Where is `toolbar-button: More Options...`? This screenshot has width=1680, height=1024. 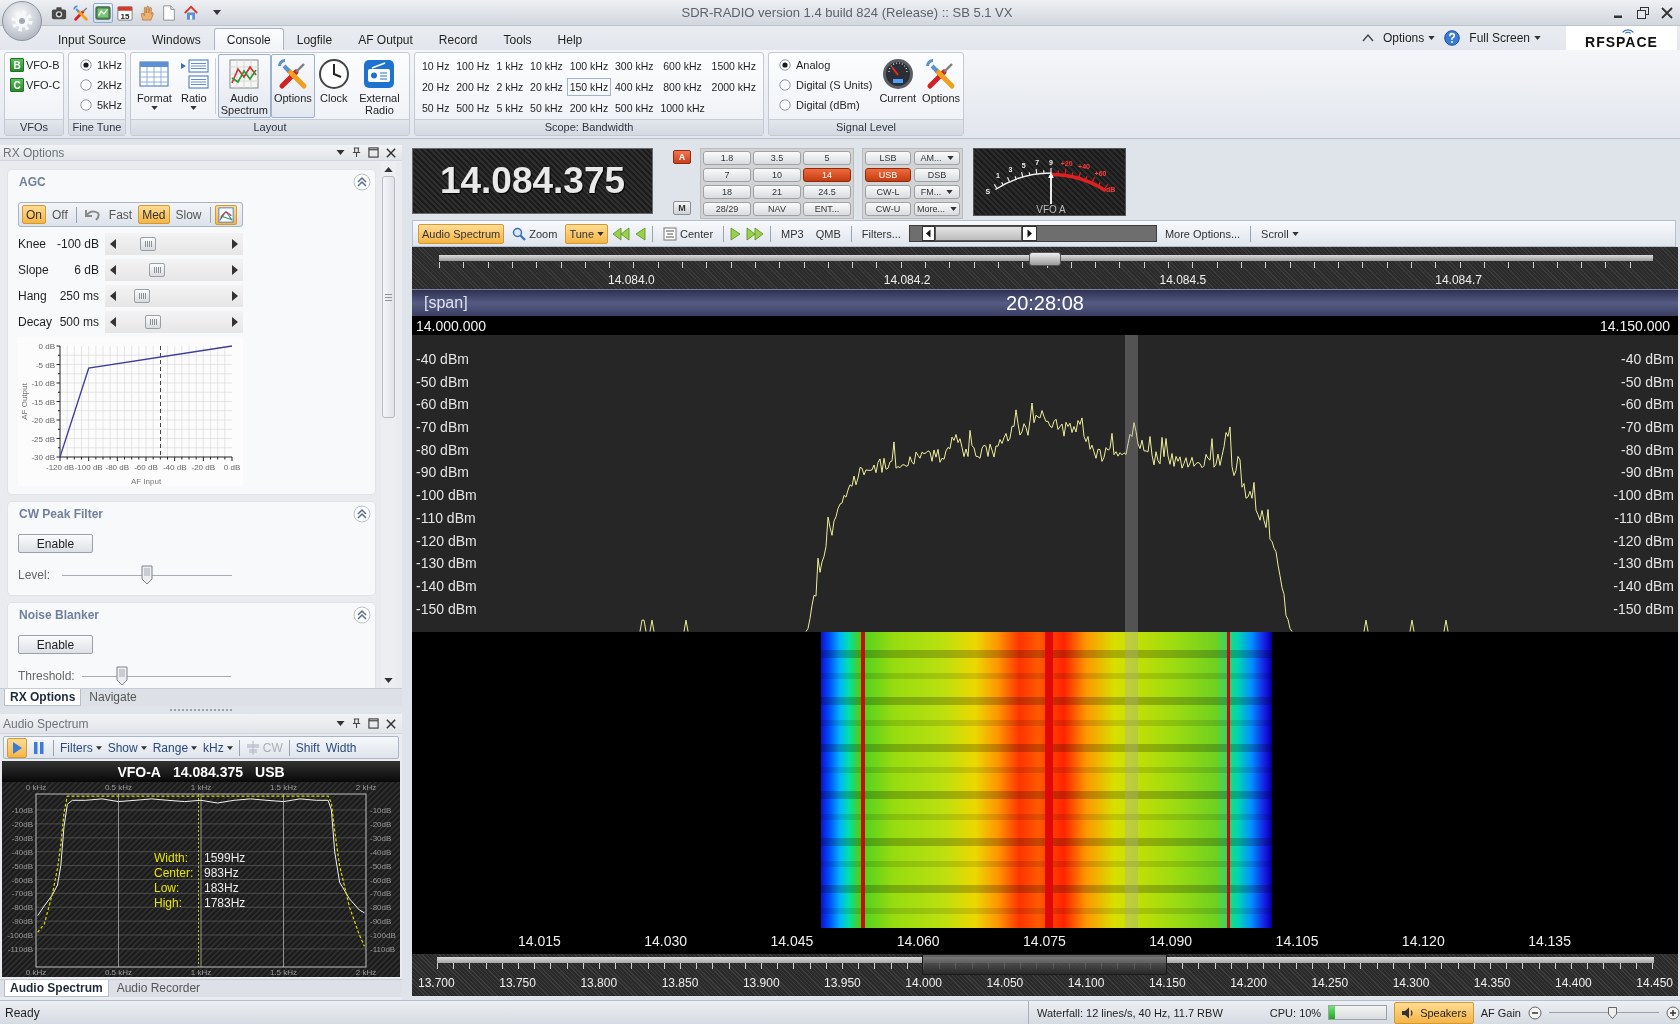 toolbar-button: More Options... is located at coordinates (1202, 233).